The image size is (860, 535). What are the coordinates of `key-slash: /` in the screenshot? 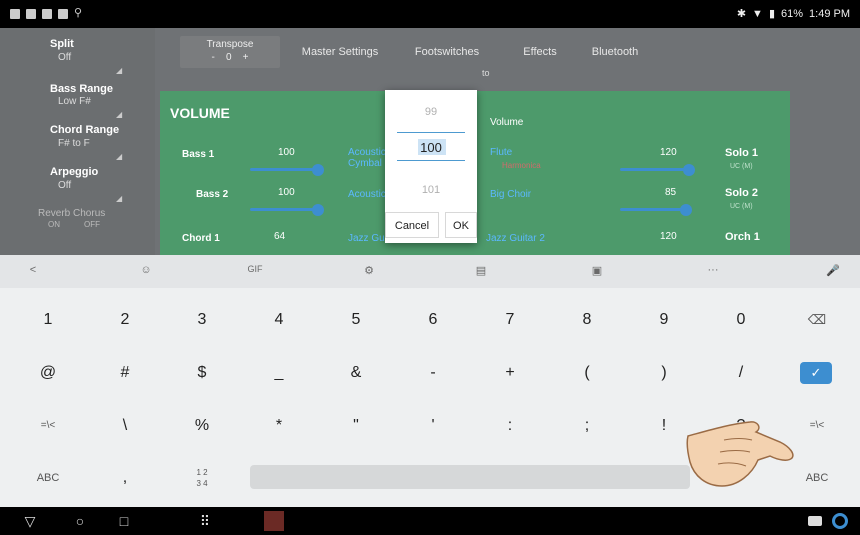 It's located at (741, 373).